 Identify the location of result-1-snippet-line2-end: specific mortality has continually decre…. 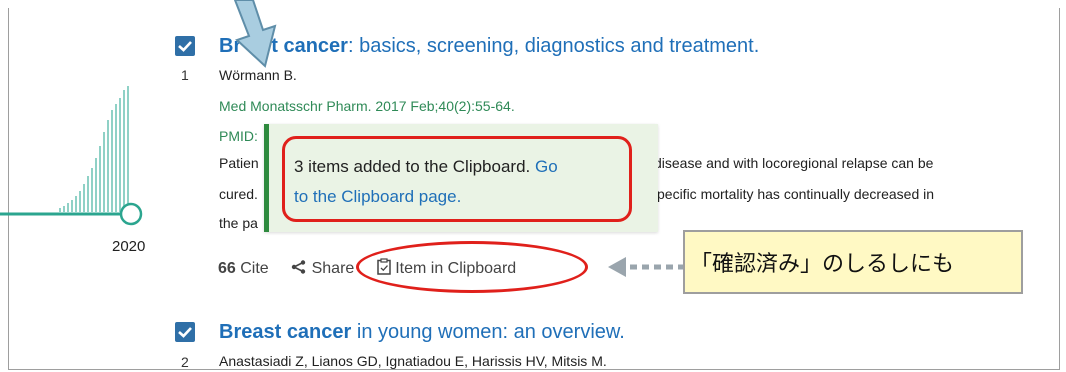
(792, 194).